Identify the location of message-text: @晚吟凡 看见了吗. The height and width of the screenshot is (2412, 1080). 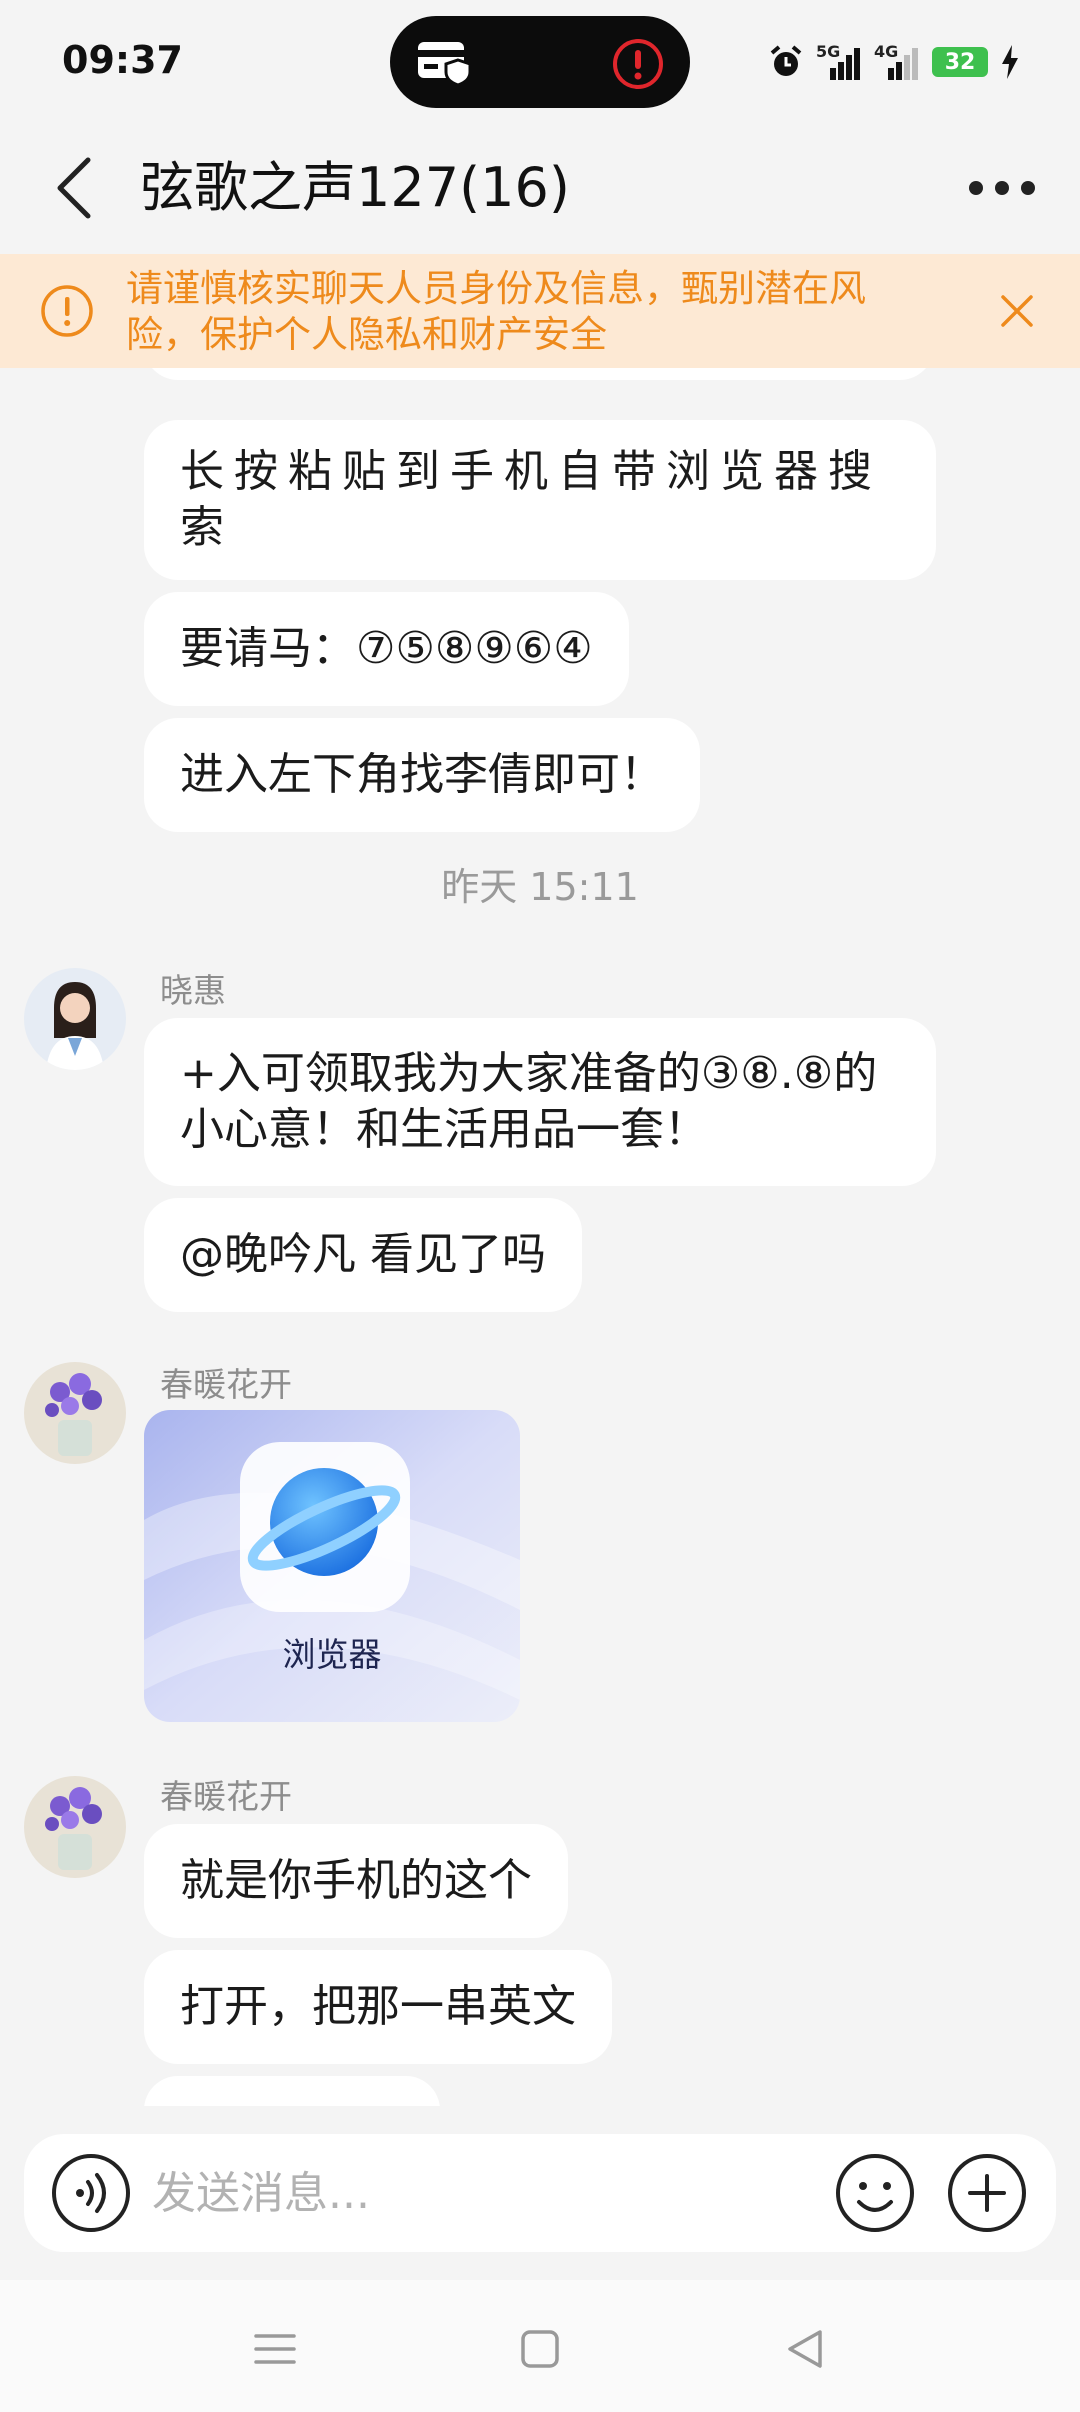
(363, 1254).